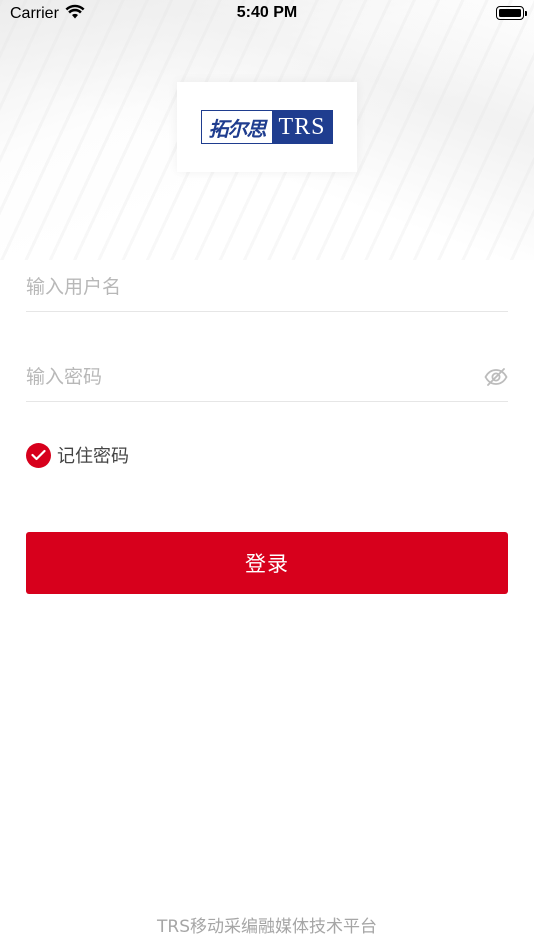 This screenshot has width=534, height=950. What do you see at coordinates (267, 563) in the screenshot?
I see `login-button: 登录` at bounding box center [267, 563].